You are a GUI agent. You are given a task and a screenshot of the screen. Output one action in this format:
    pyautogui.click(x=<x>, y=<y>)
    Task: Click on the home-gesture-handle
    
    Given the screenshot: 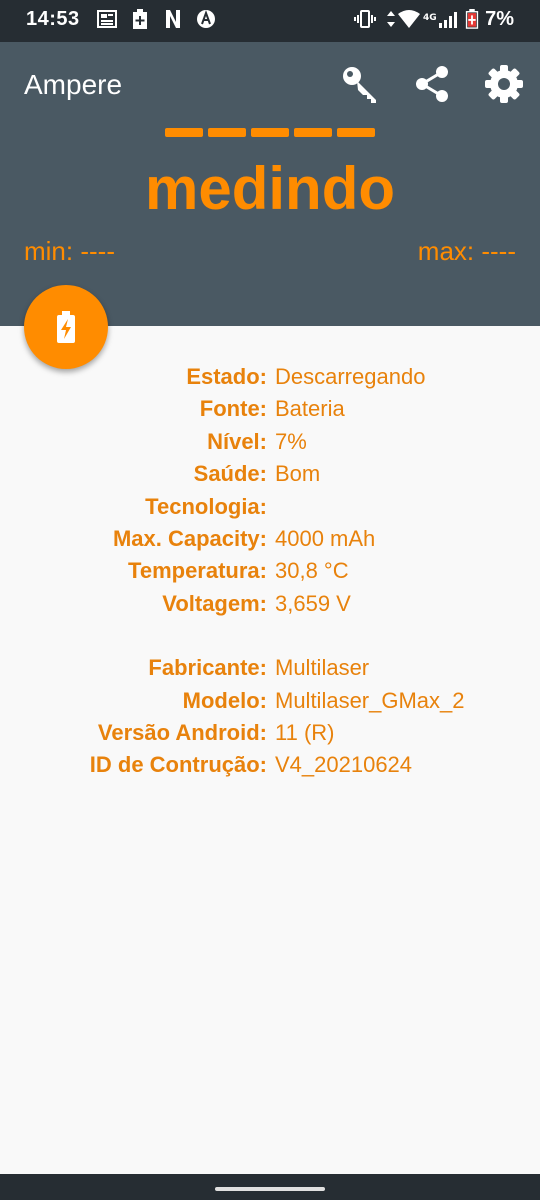 What is the action you would take?
    pyautogui.click(x=270, y=1189)
    